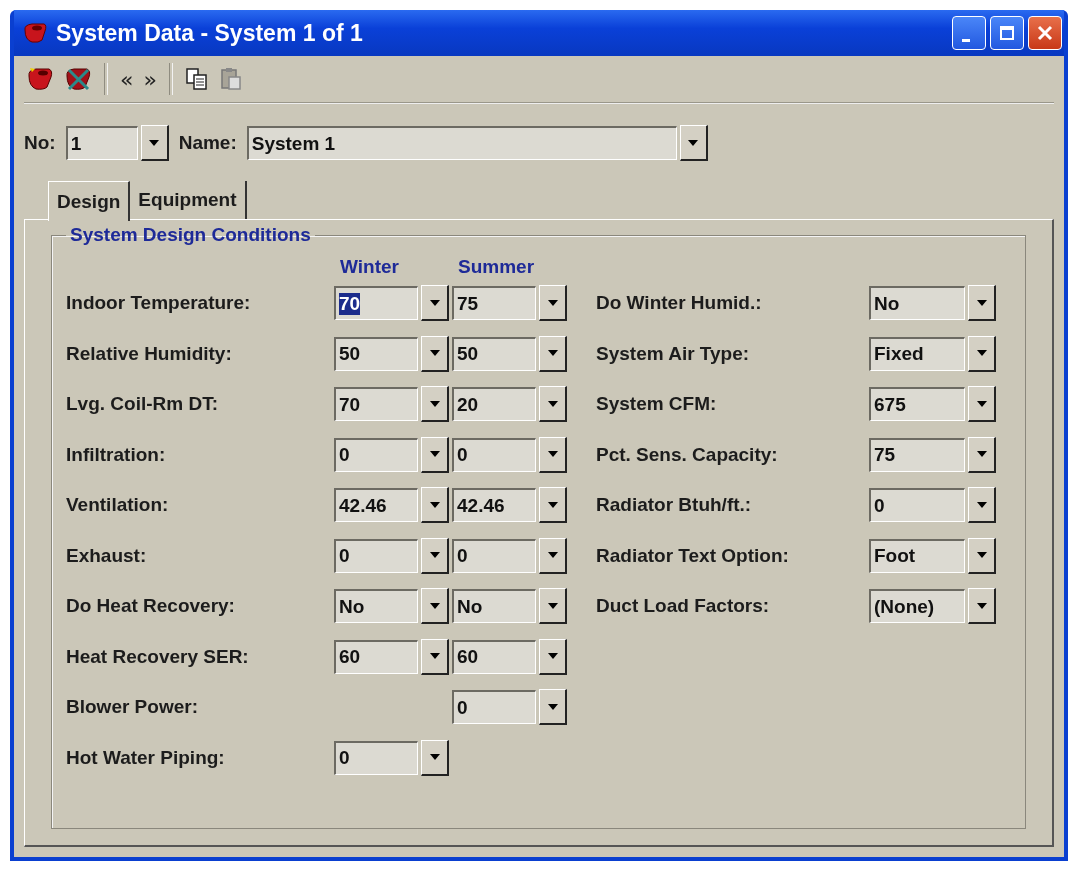 The width and height of the screenshot is (1072, 869). Describe the element at coordinates (917, 404) in the screenshot. I see `value-field: 675` at that location.